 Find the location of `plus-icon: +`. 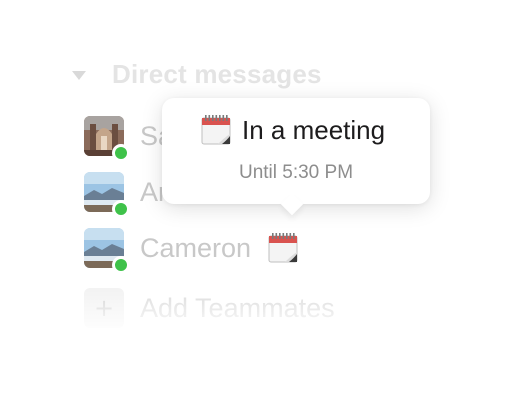

plus-icon: + is located at coordinates (104, 308).